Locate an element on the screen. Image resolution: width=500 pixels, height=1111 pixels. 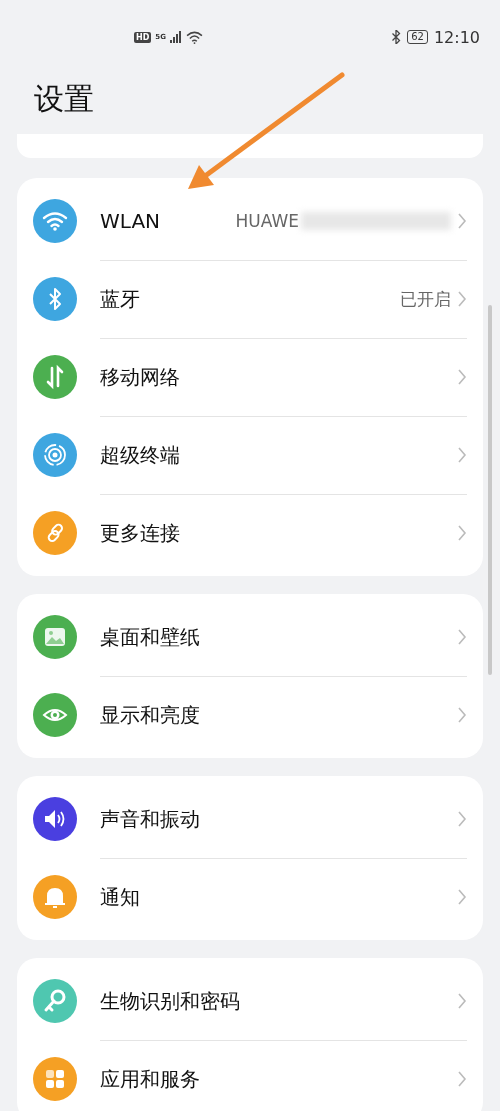
item-label: 通知 is located at coordinates (120, 897).